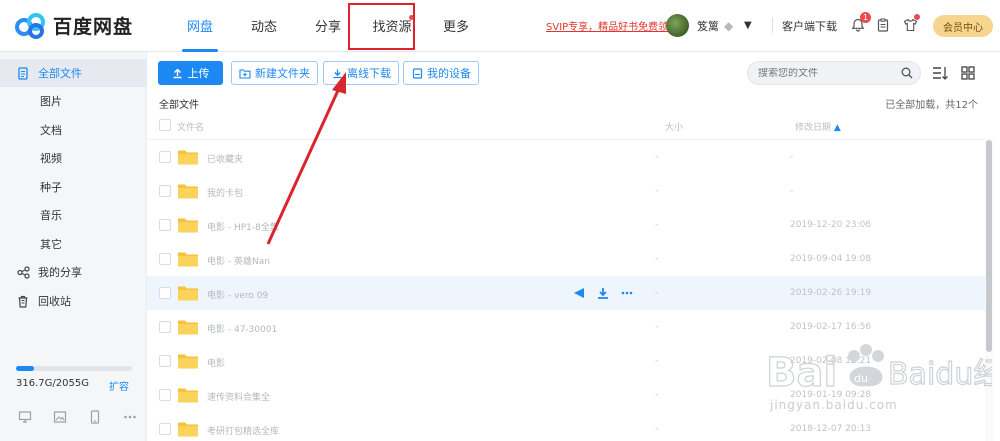 The image size is (1000, 441). What do you see at coordinates (566, 293) in the screenshot?
I see `table-row: 电影 - vero 09 - 2019-02-26 19:19` at bounding box center [566, 293].